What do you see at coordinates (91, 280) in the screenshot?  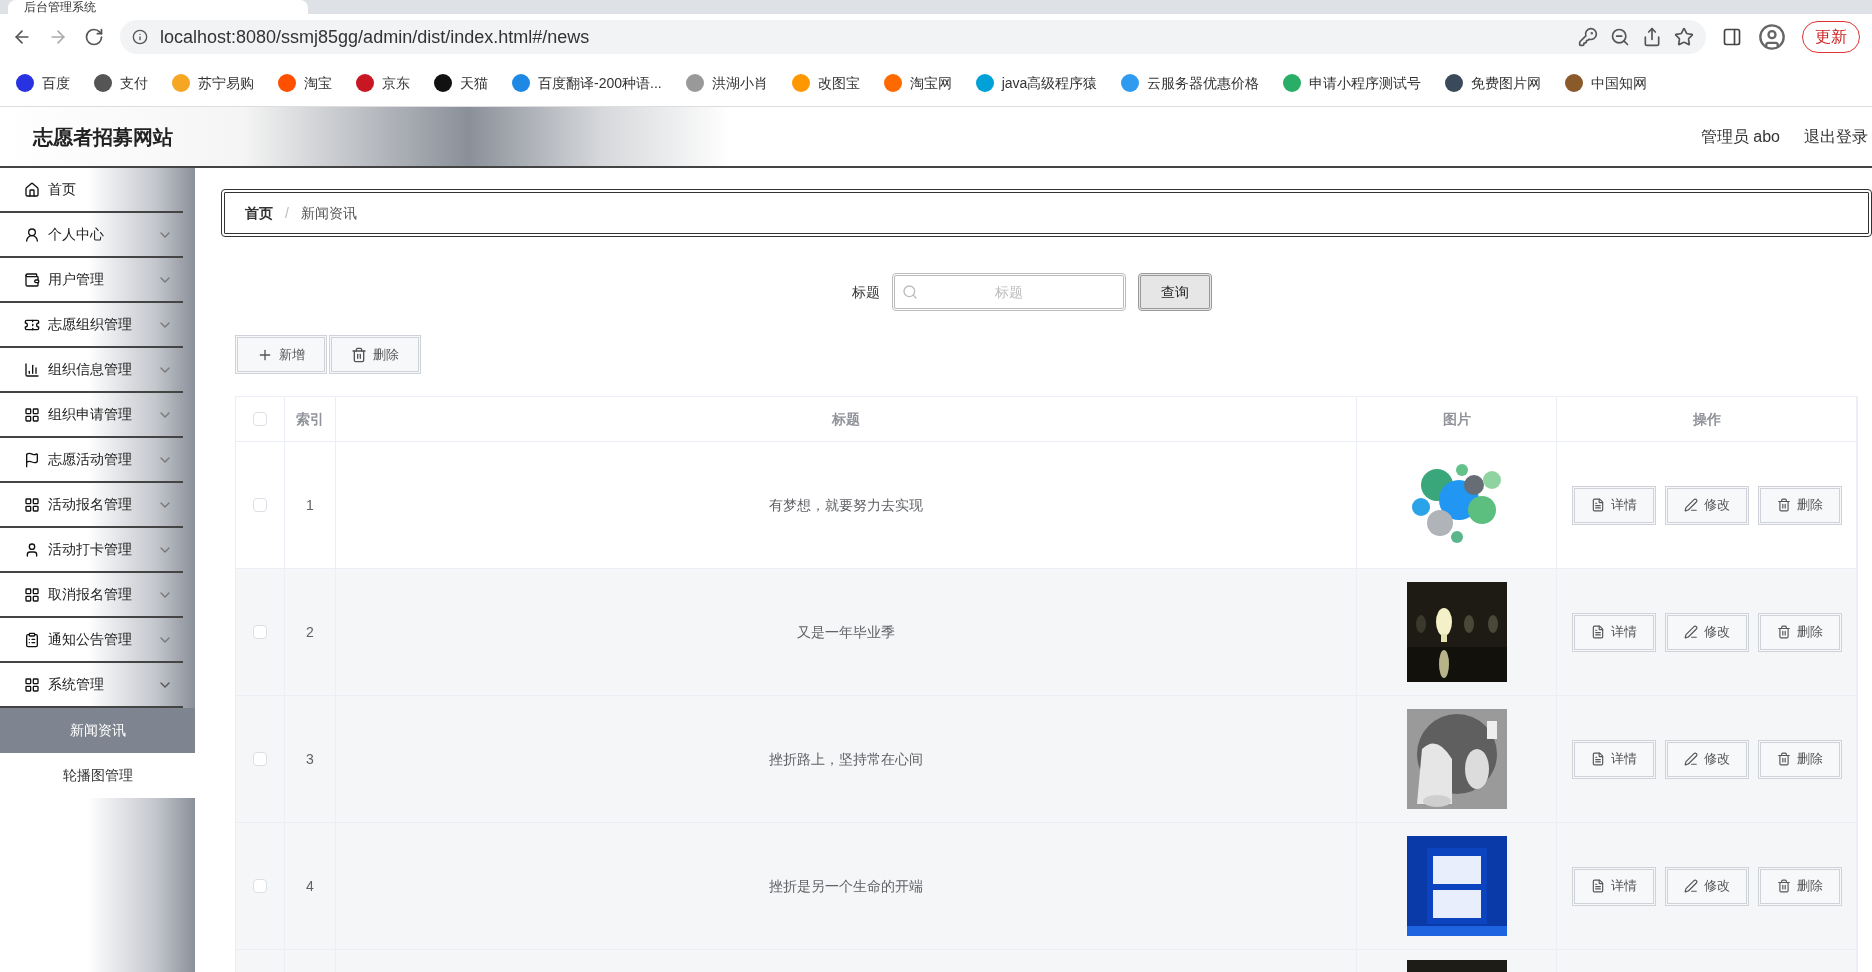 I see `menu-item: 用户管理` at bounding box center [91, 280].